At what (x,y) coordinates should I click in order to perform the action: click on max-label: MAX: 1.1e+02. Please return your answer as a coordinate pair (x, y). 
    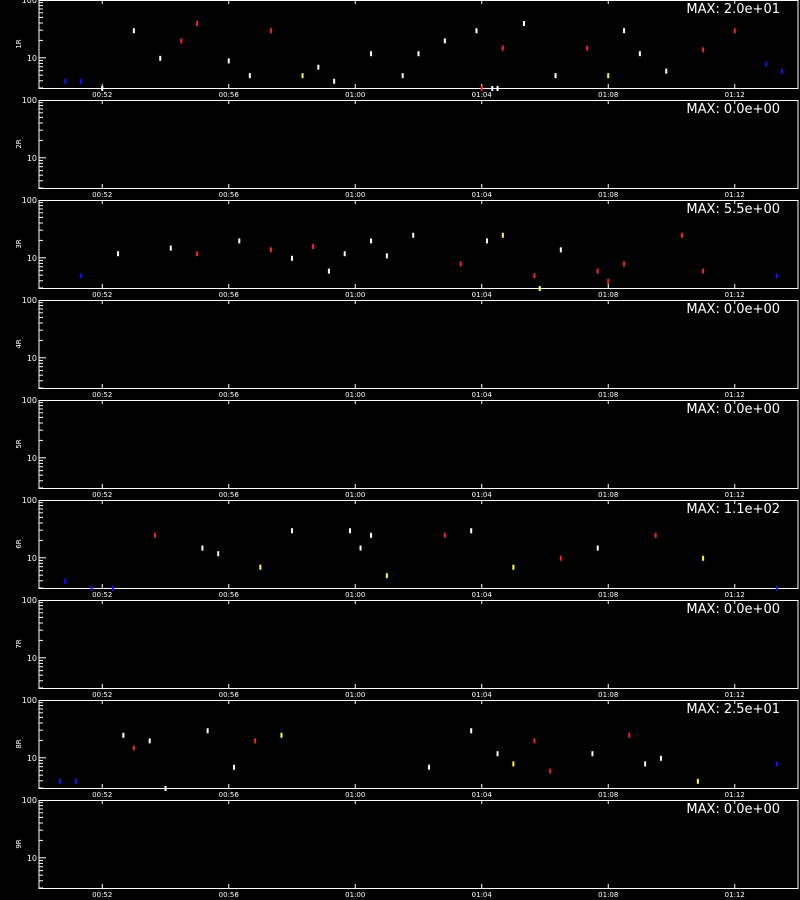
    Looking at the image, I should click on (733, 509).